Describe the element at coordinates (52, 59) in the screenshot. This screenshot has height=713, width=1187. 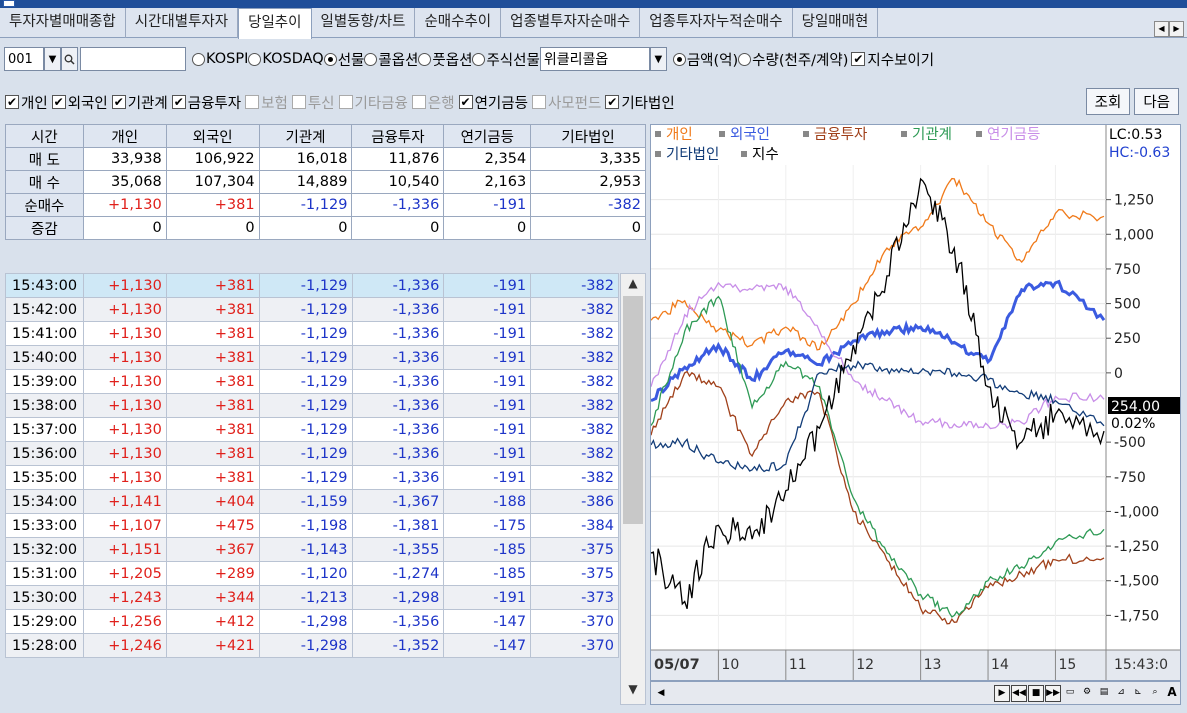
I see `code-dropdown-icon: ▼` at that location.